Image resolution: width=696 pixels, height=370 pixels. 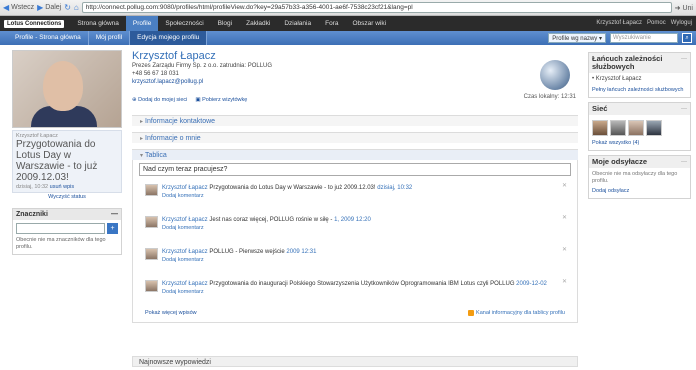 I want to click on add-tag-button: +, so click(x=112, y=228).